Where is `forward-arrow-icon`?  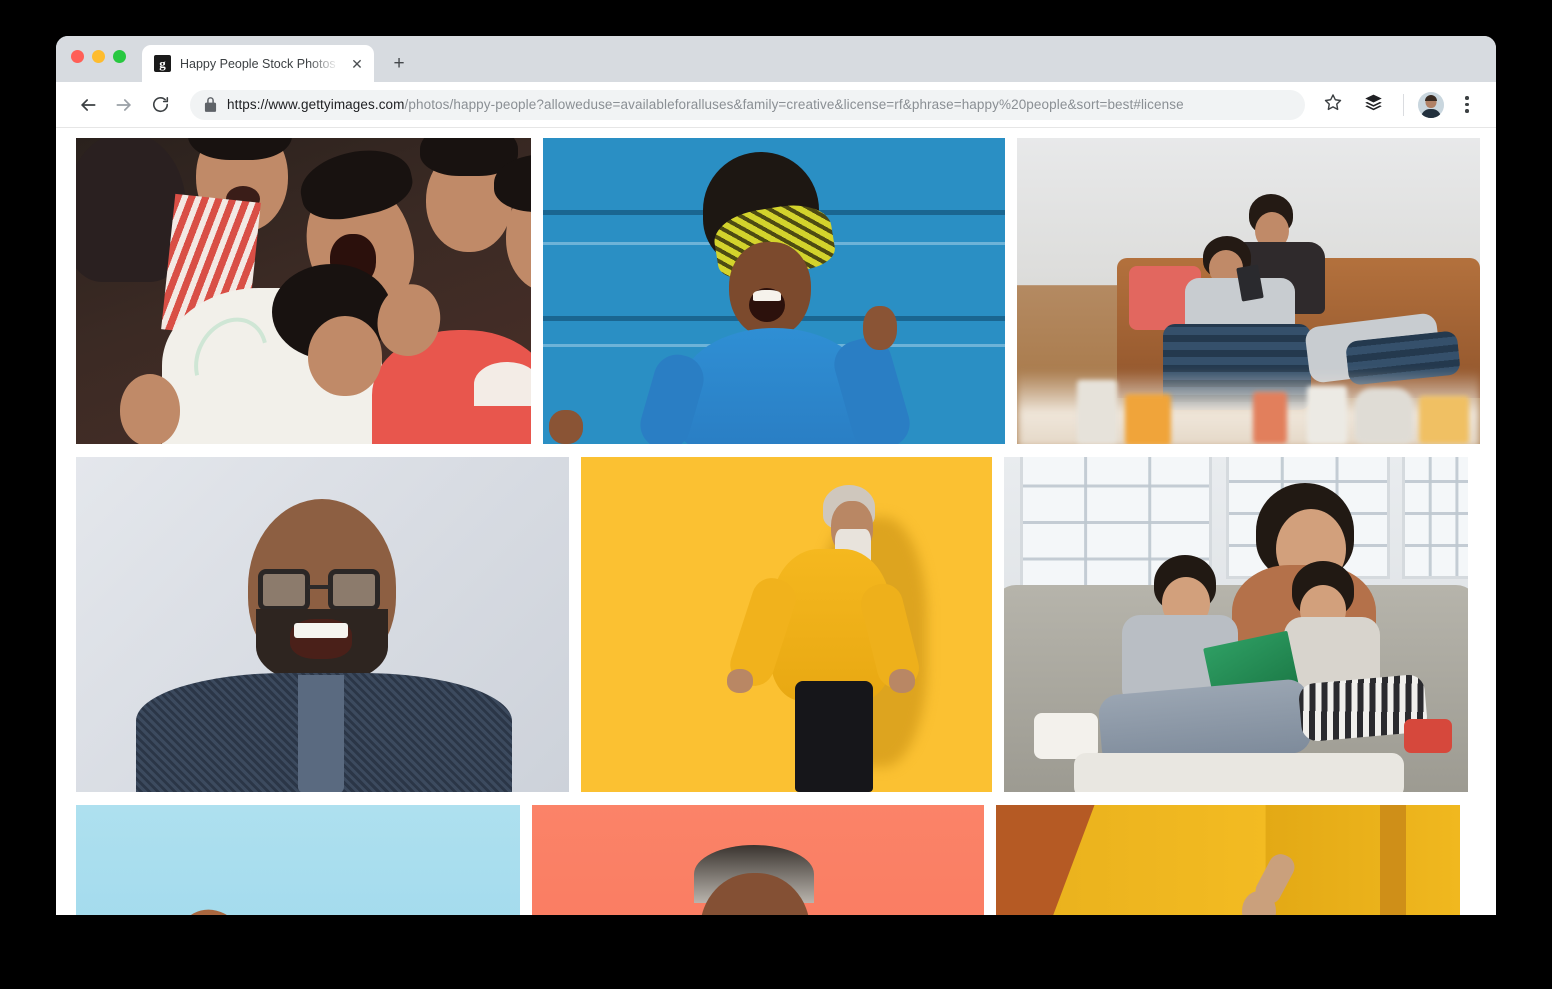 forward-arrow-icon is located at coordinates (124, 105).